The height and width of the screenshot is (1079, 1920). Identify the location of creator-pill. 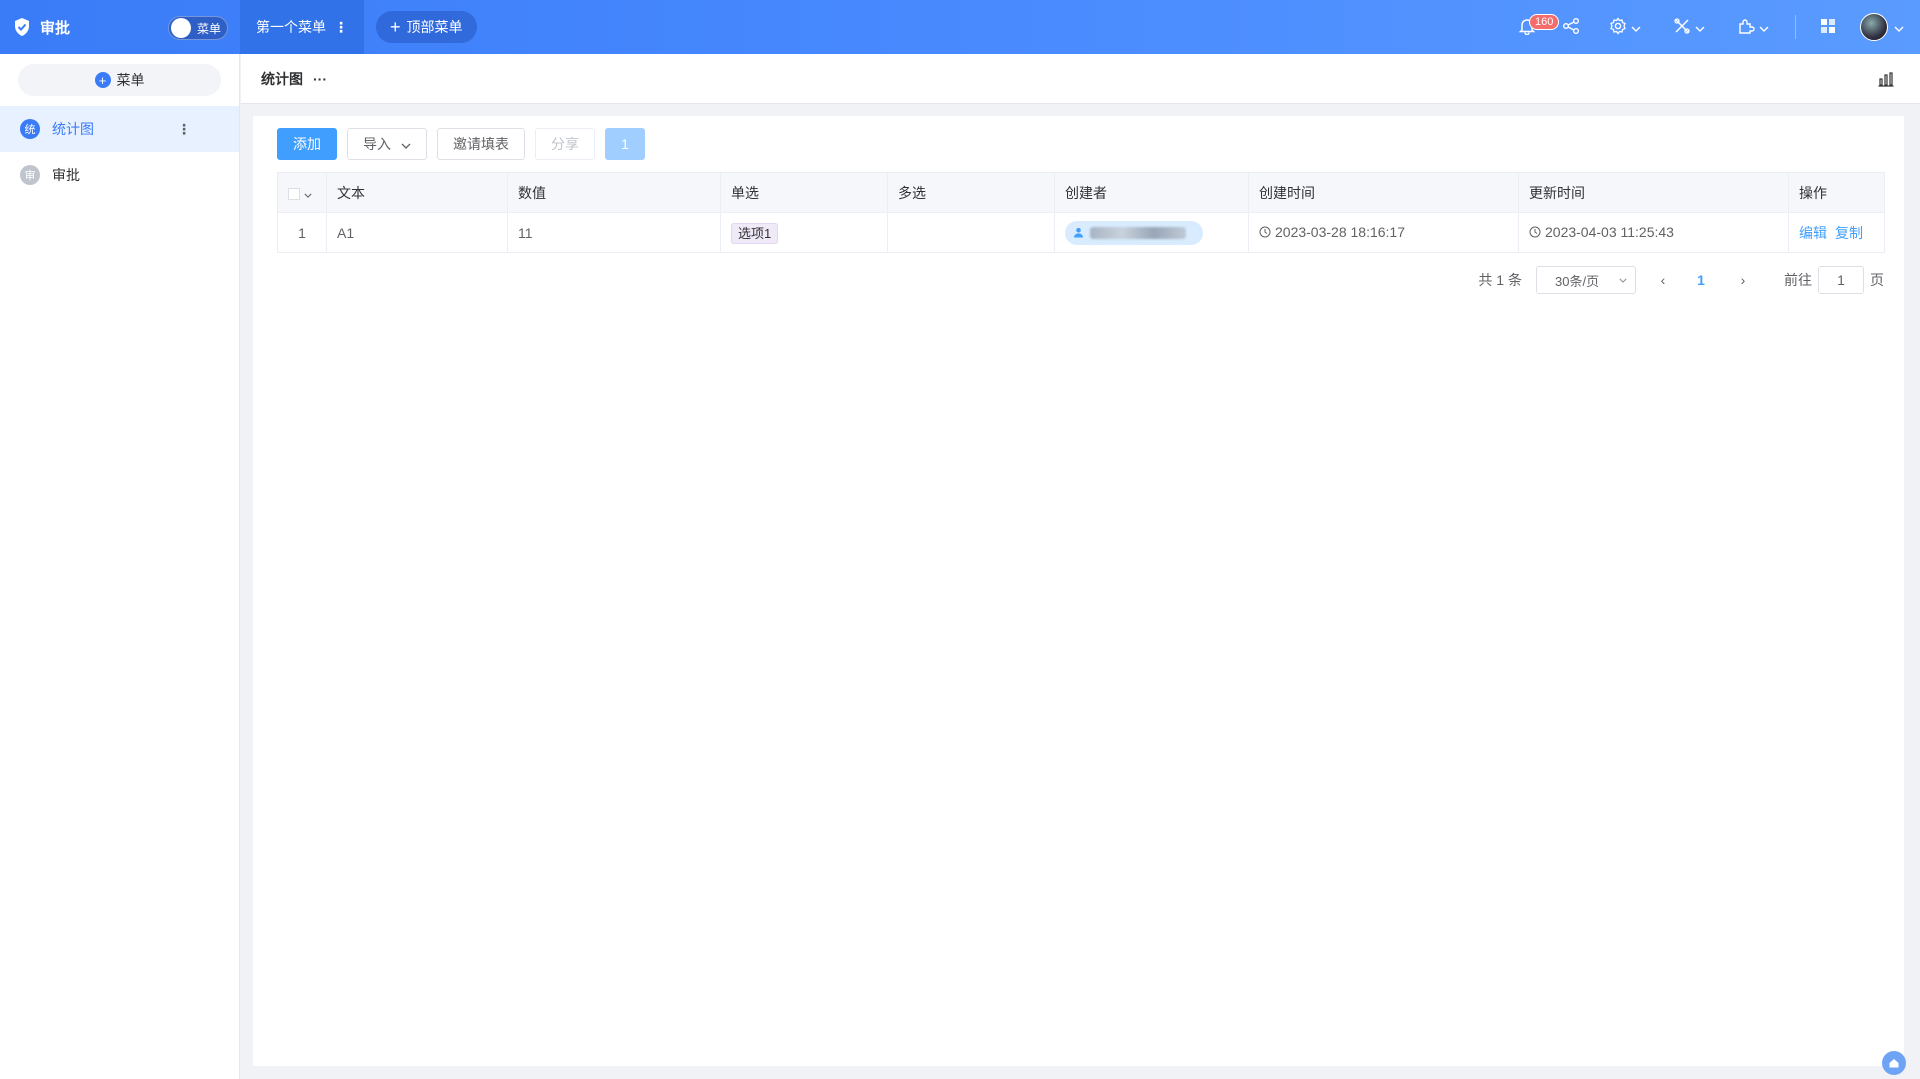
(1134, 232).